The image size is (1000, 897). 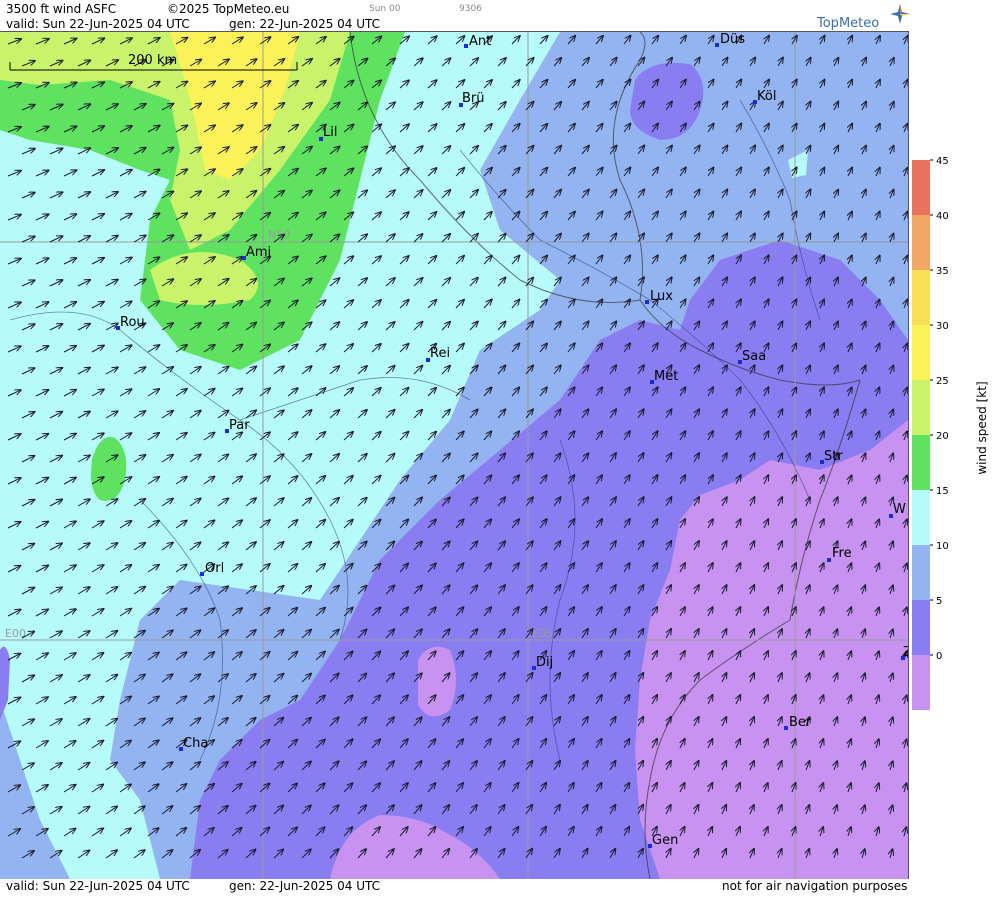 I want to click on city-dij: Dij, so click(x=544, y=662).